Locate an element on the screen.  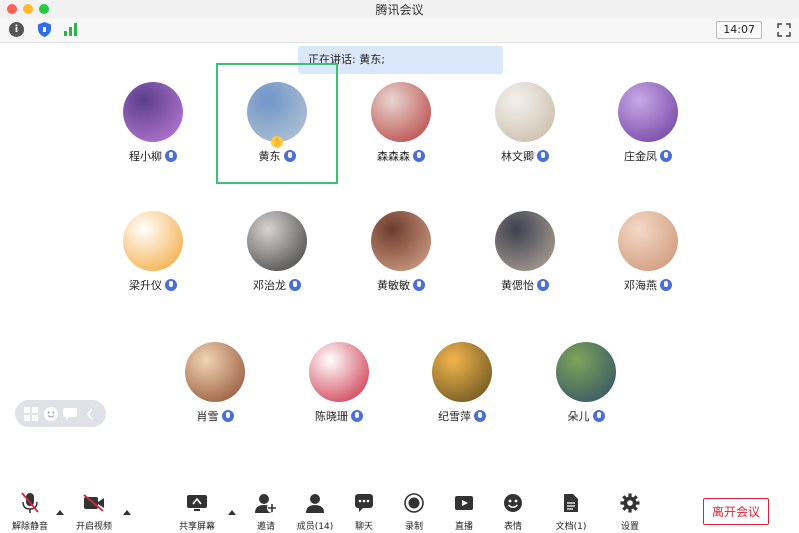
document-icon is located at coordinates (571, 503).